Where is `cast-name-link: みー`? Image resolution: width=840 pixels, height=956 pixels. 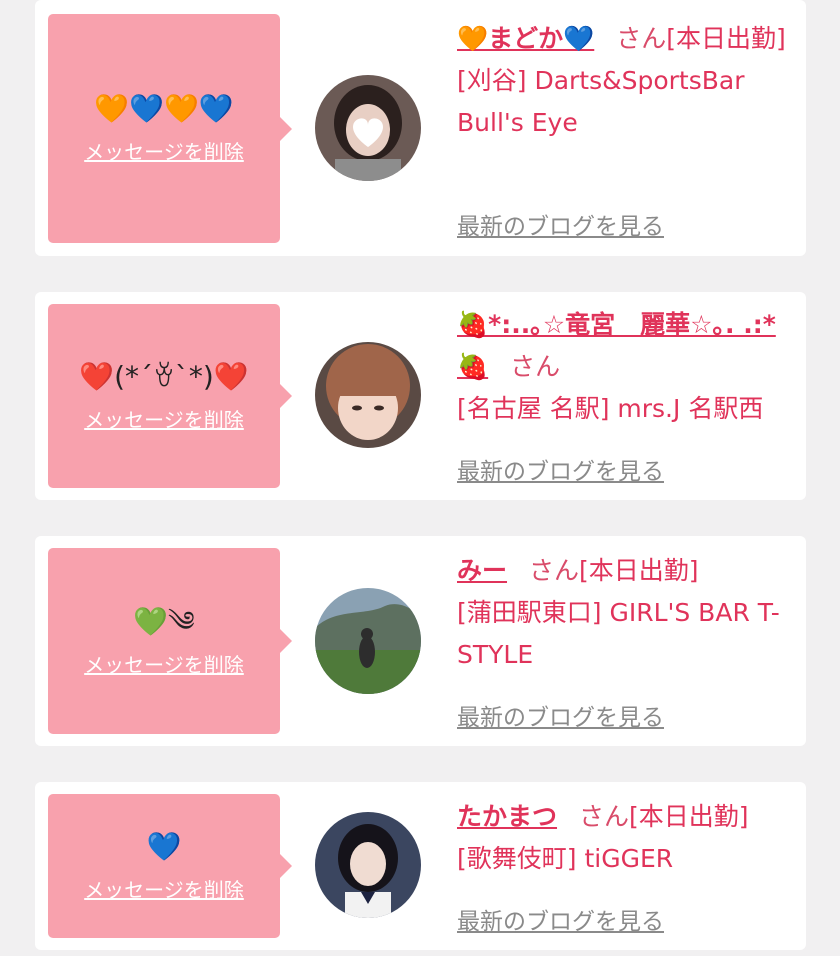 cast-name-link: みー is located at coordinates (482, 570).